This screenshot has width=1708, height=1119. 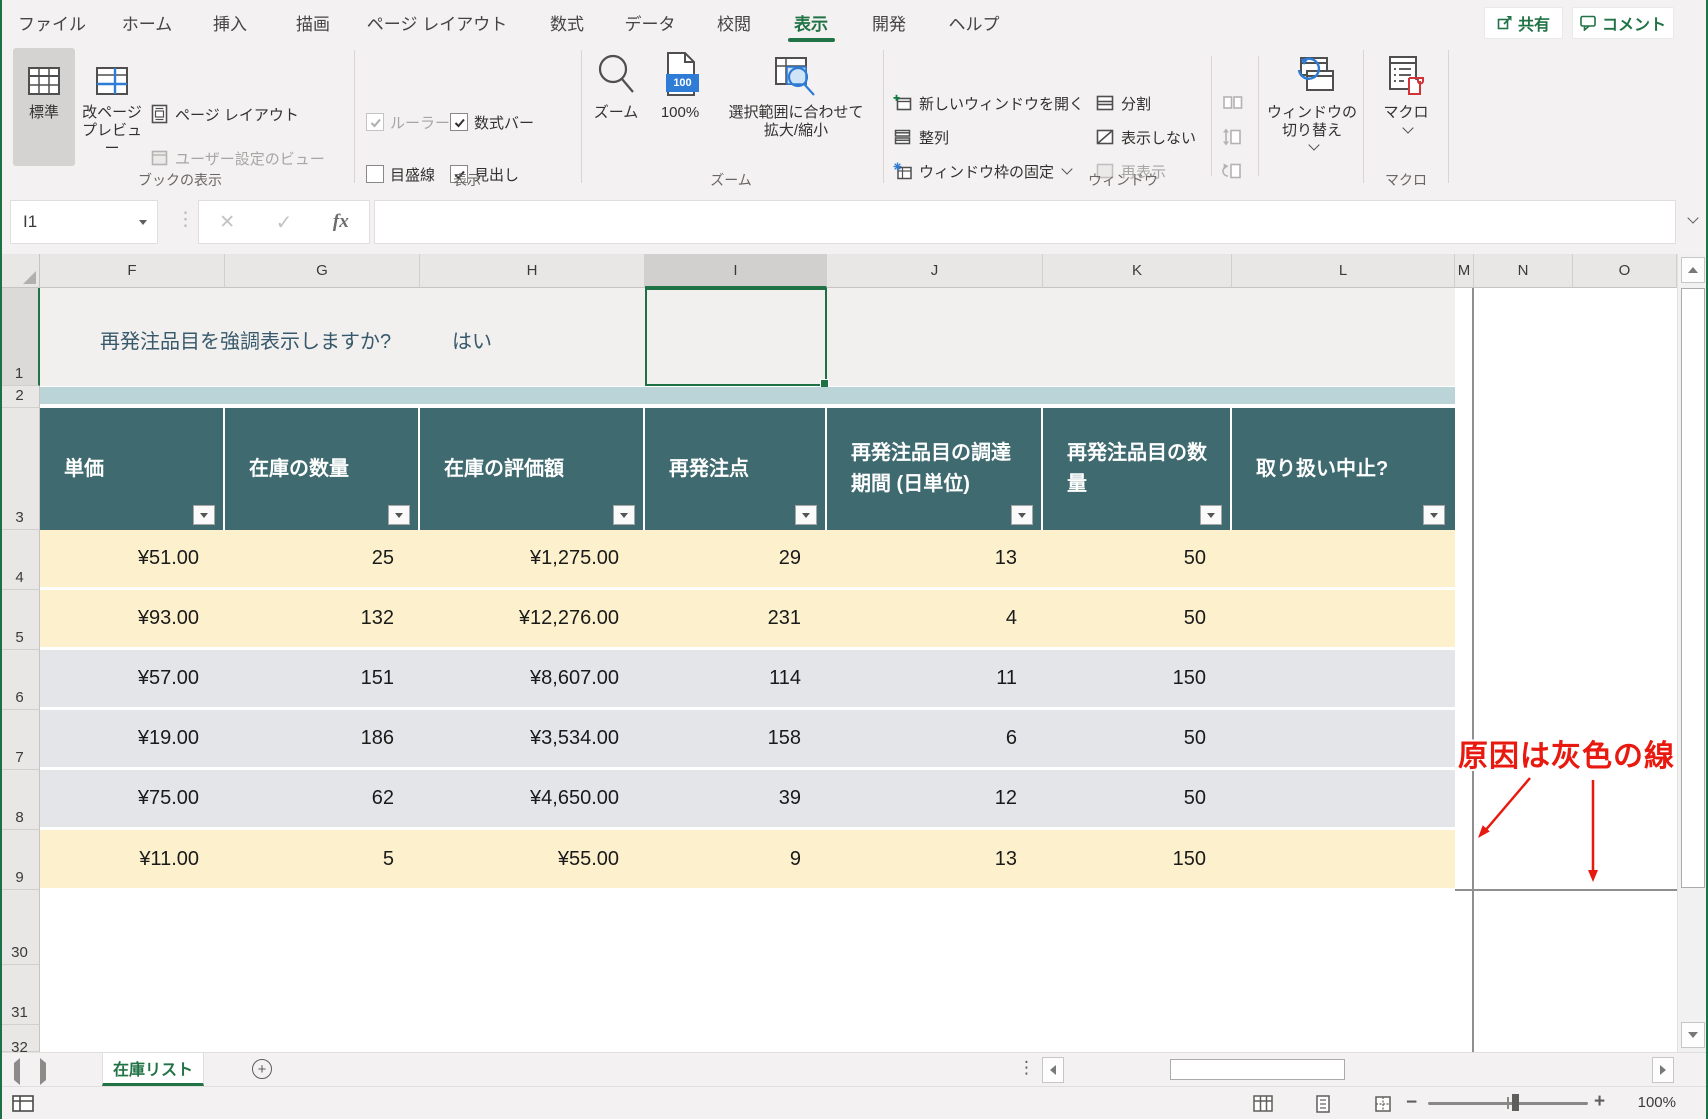 What do you see at coordinates (1257, 1069) in the screenshot?
I see `horizontal-scrollbar-thumb` at bounding box center [1257, 1069].